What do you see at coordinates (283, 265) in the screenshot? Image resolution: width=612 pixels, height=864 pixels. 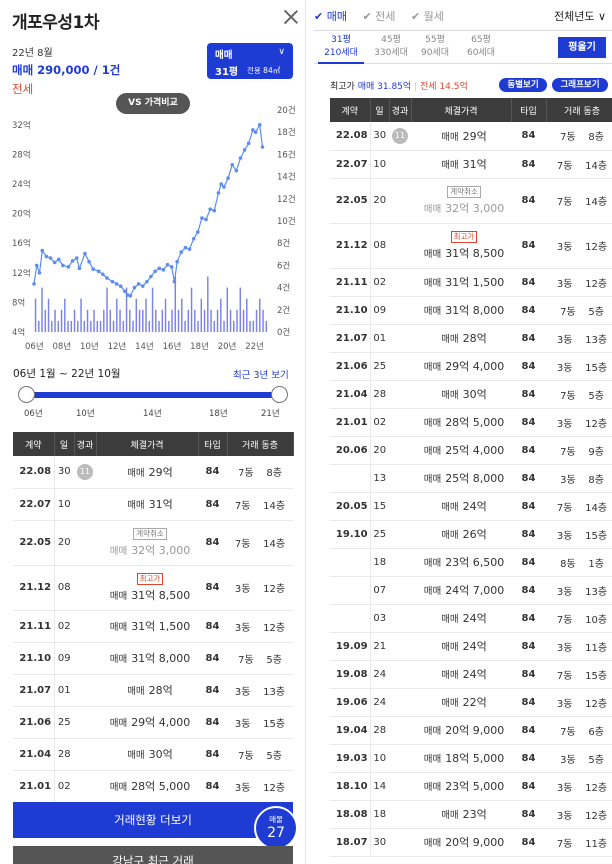 I see `y2-axis-tick-label: 6건` at bounding box center [283, 265].